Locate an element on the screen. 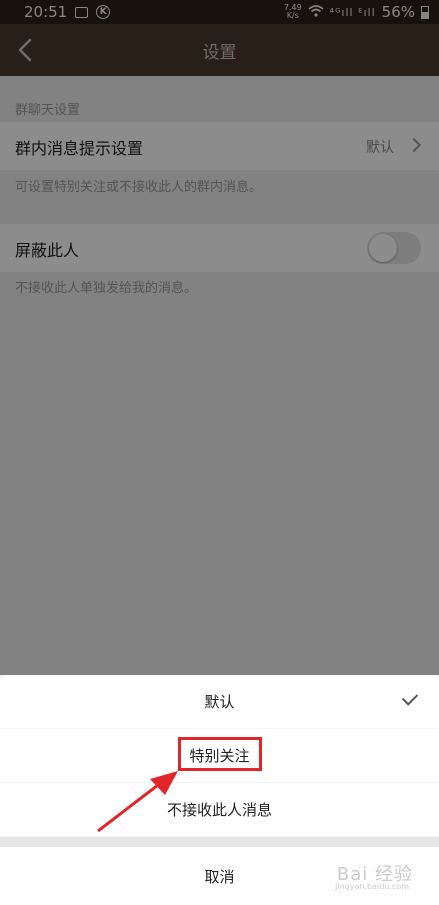 The height and width of the screenshot is (905, 439). checkmark-icon is located at coordinates (410, 697).